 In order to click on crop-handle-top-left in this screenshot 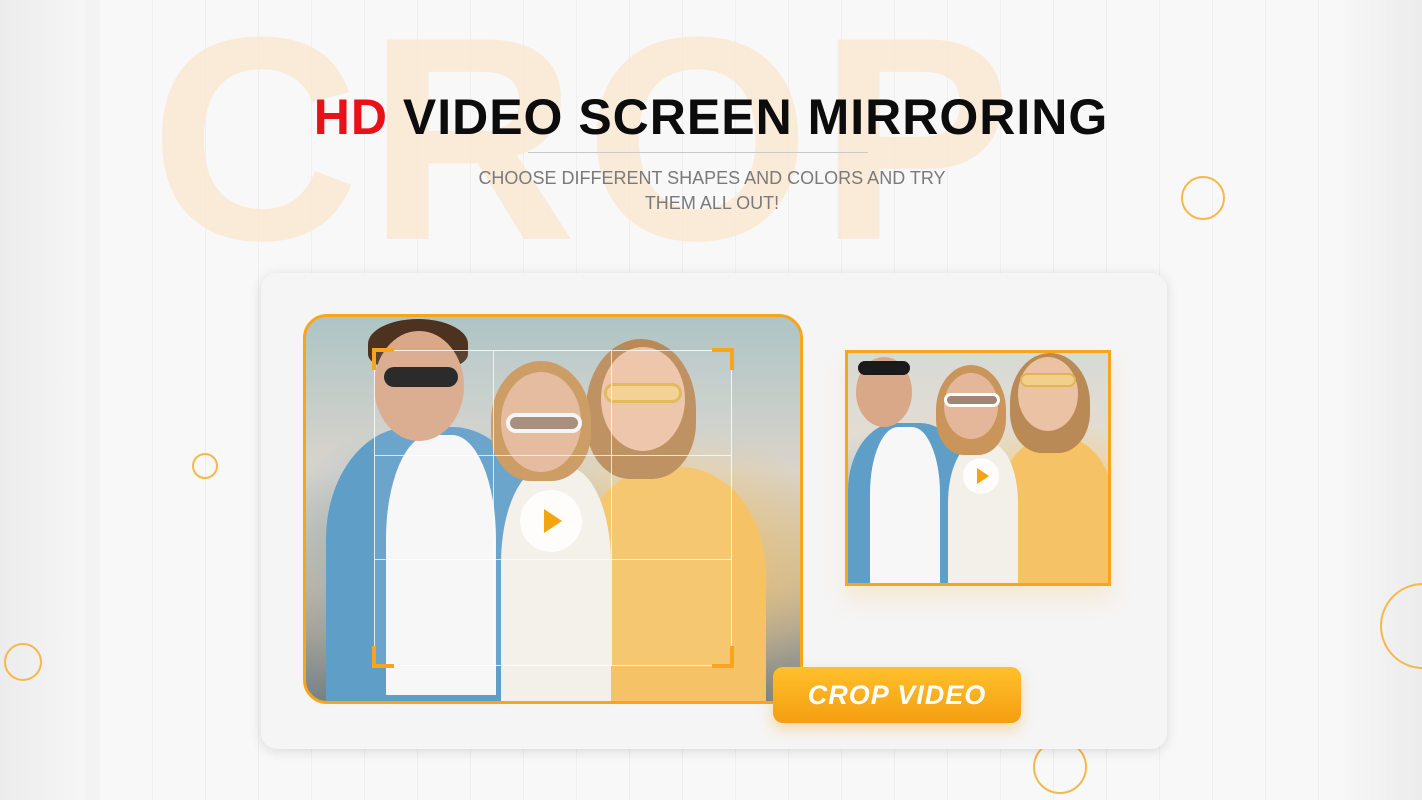, I will do `click(383, 359)`.